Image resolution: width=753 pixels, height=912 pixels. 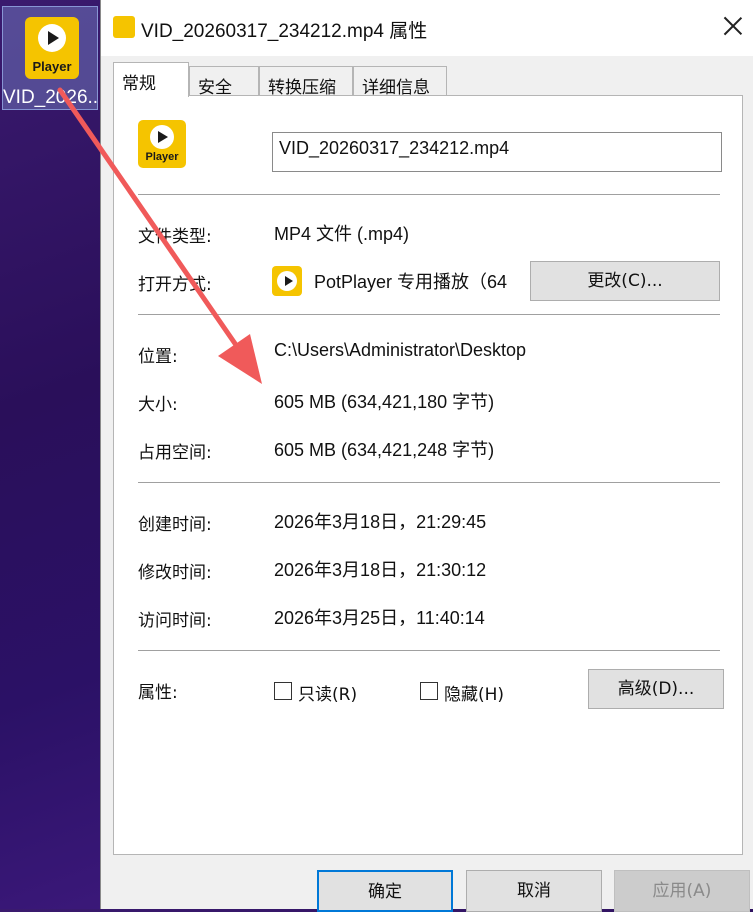 I want to click on tab-details: 详细信息, so click(x=400, y=82).